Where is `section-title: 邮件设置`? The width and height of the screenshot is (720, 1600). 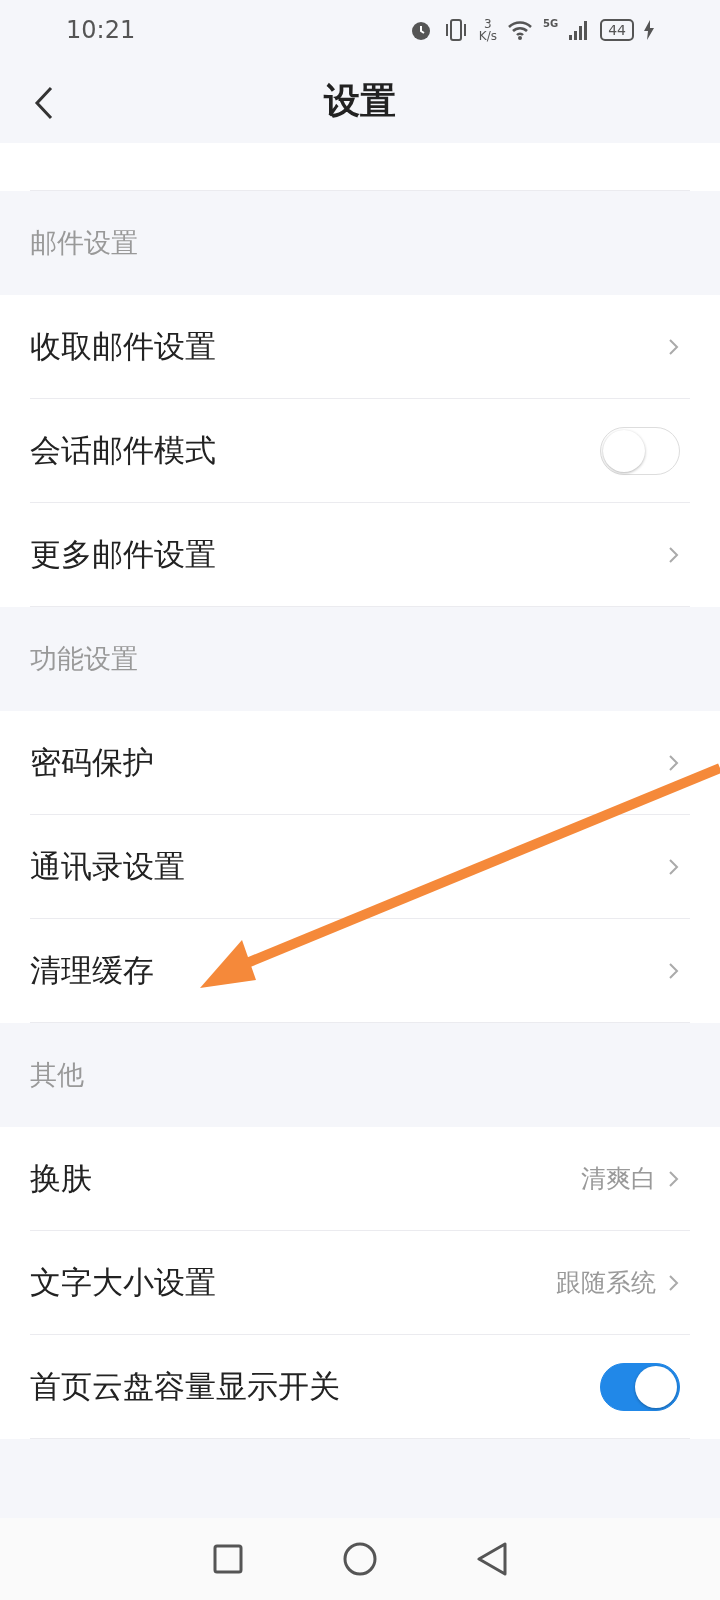 section-title: 邮件设置 is located at coordinates (84, 243).